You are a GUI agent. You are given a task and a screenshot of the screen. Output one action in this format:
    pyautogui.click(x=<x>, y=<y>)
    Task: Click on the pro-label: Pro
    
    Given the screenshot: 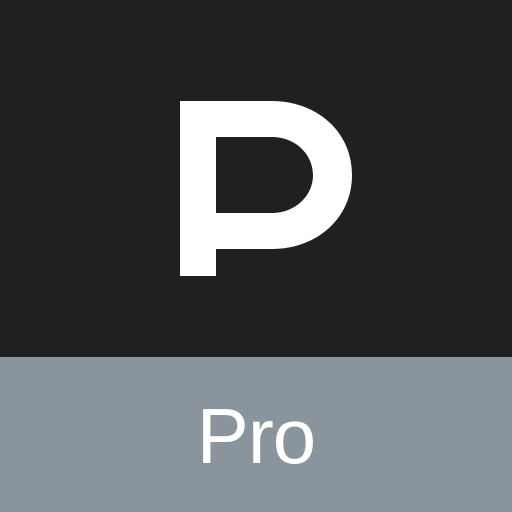 What is the action you would take?
    pyautogui.click(x=256, y=435)
    